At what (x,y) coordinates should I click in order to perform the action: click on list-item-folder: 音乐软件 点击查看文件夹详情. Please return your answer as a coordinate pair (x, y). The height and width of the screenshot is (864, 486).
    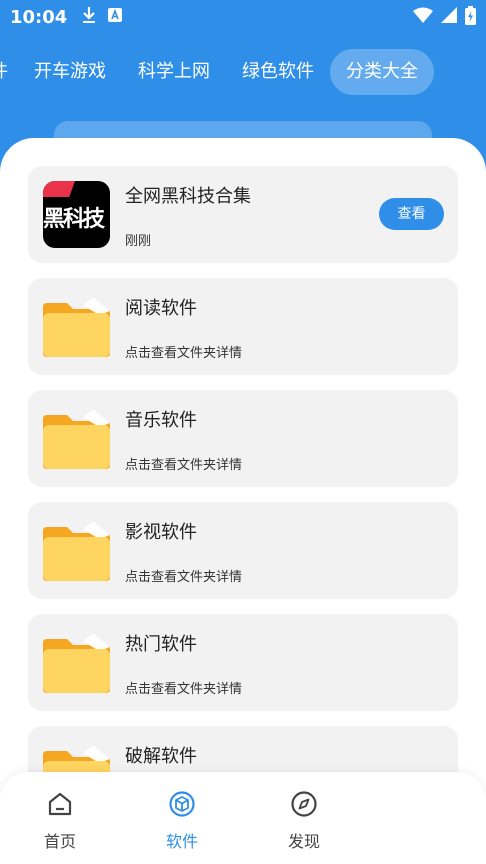
    Looking at the image, I should click on (243, 438).